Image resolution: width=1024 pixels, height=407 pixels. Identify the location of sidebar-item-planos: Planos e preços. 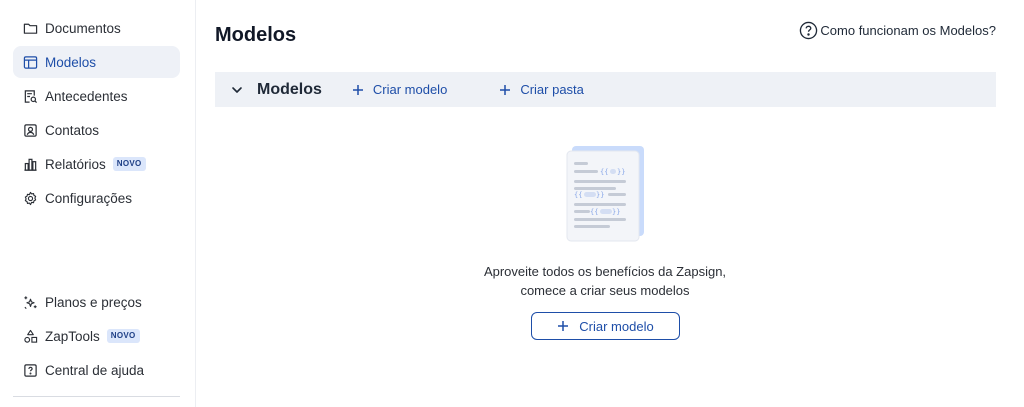
(96, 302).